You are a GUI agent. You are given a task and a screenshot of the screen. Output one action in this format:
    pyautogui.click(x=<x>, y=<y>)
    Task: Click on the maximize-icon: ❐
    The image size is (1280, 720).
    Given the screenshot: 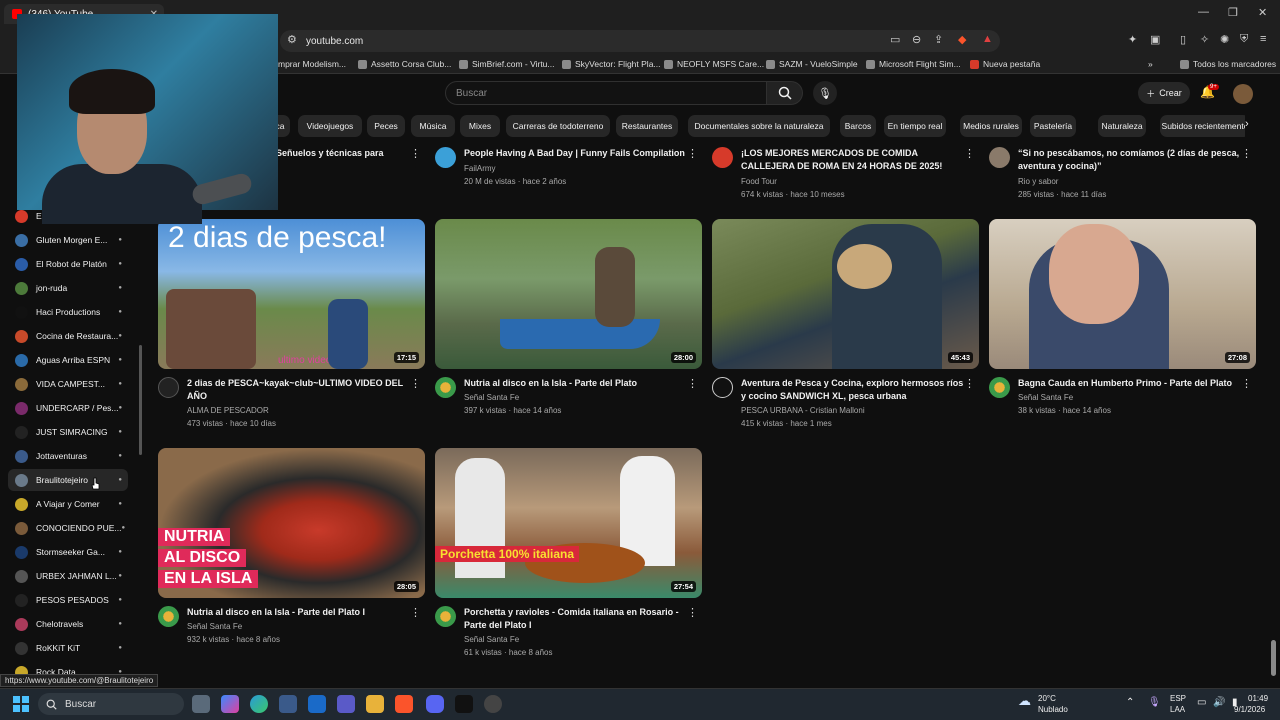 What is the action you would take?
    pyautogui.click(x=1233, y=12)
    